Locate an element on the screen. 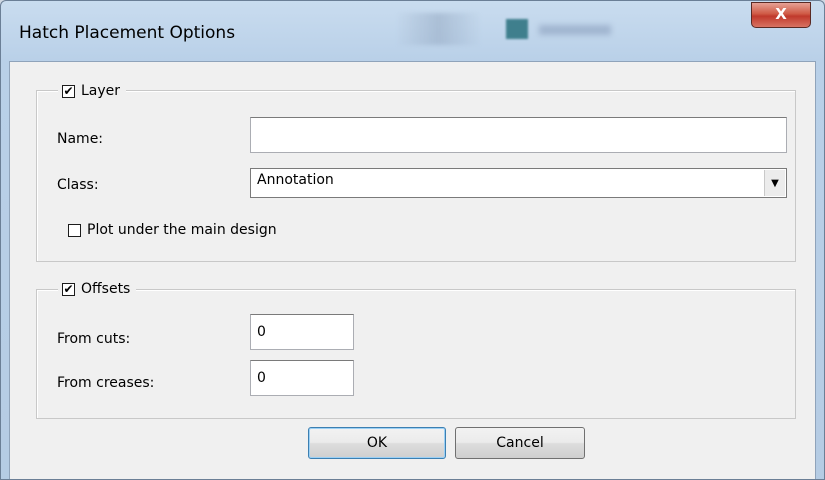 The width and height of the screenshot is (825, 480). class-label: Class: is located at coordinates (78, 185).